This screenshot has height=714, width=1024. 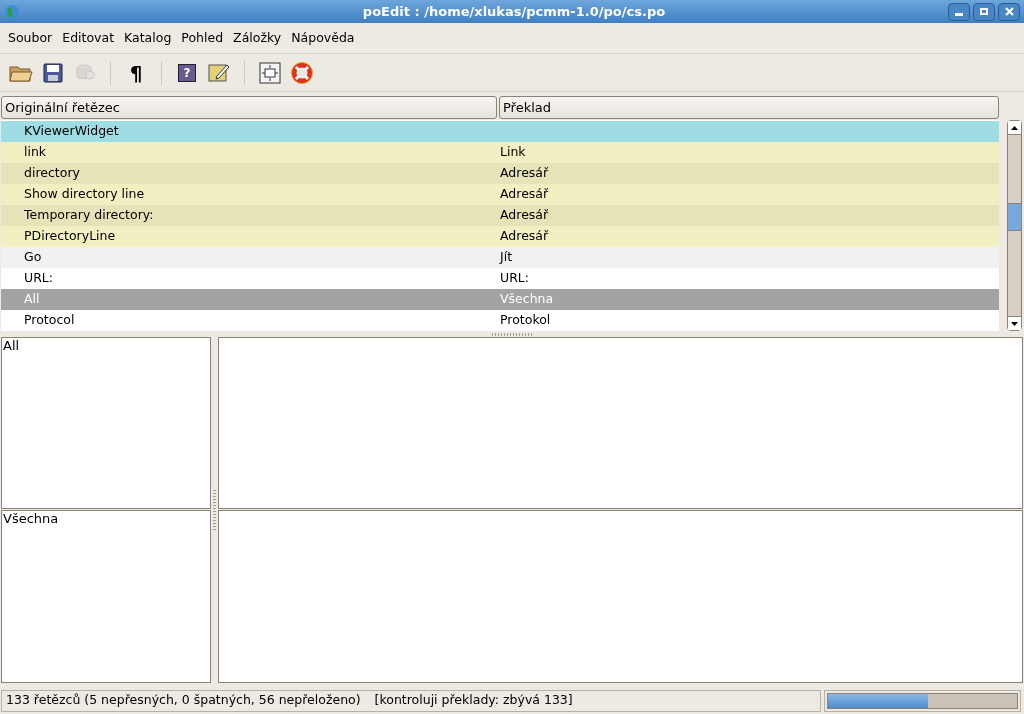 I want to click on menu-item: Katalog, so click(x=148, y=38).